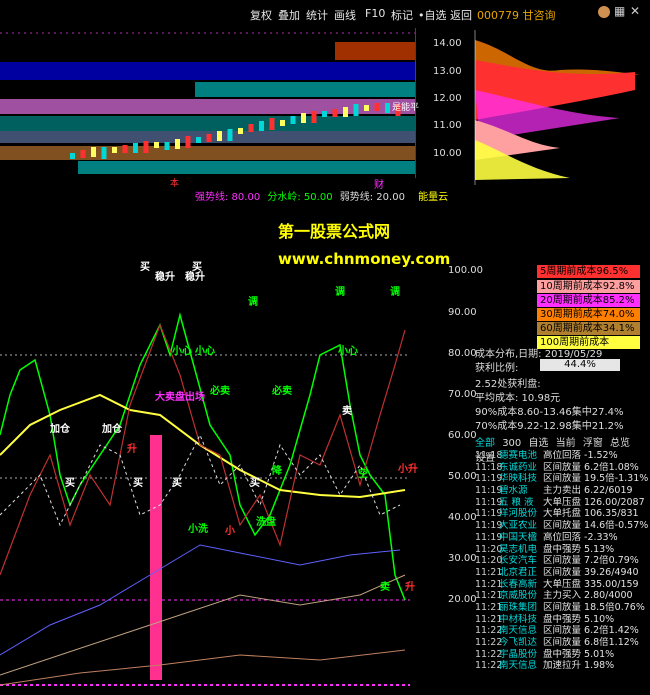  Describe the element at coordinates (538, 441) in the screenshot. I see `tab-watchlist: 自选` at that location.